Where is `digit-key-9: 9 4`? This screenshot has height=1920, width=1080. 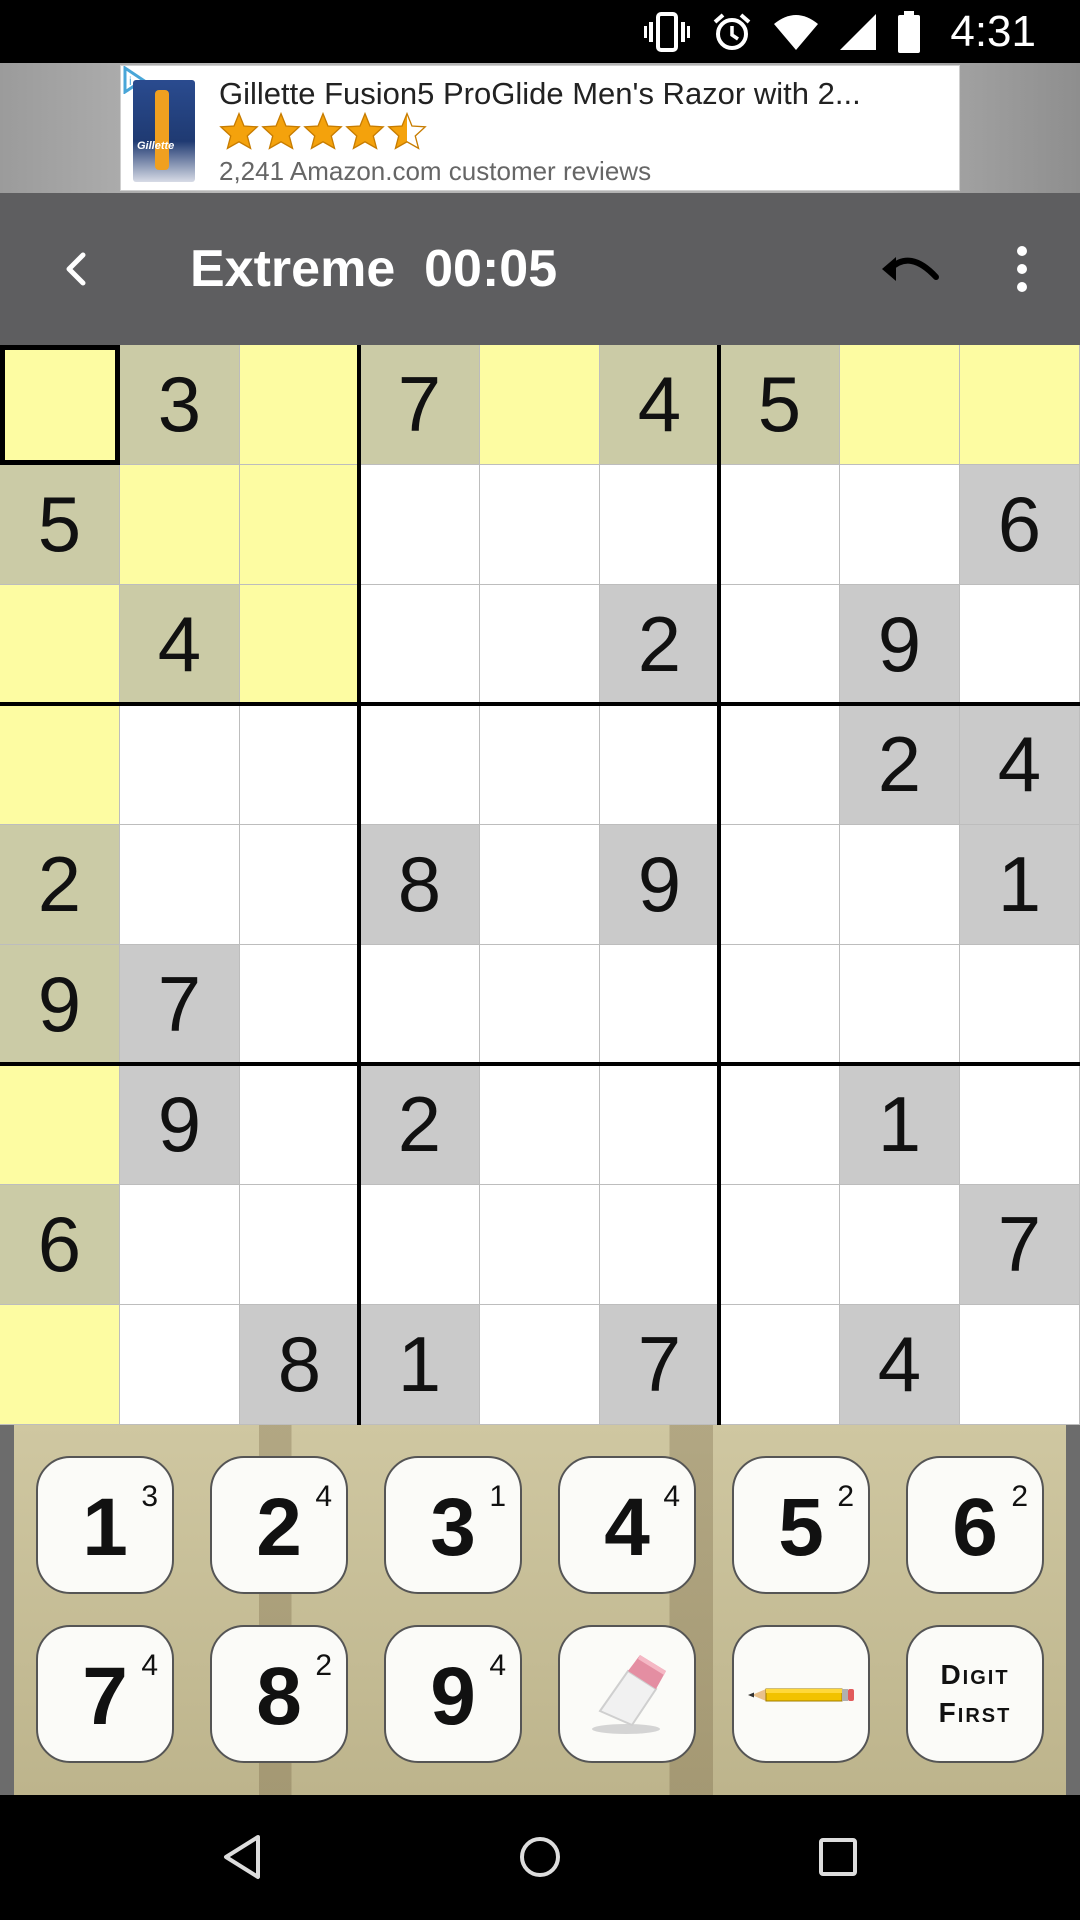 digit-key-9: 9 4 is located at coordinates (453, 1694).